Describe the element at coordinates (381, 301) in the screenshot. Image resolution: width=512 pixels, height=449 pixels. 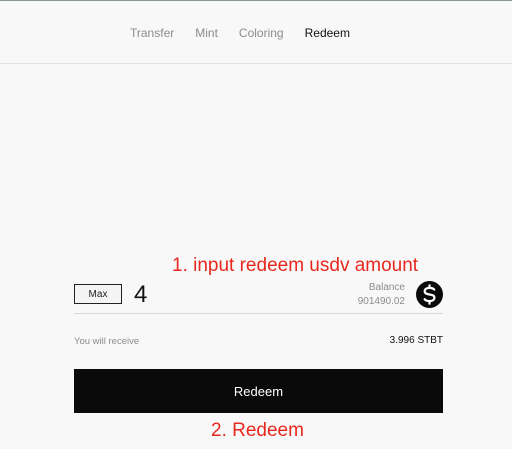
I see `balance-value: 901490.02` at that location.